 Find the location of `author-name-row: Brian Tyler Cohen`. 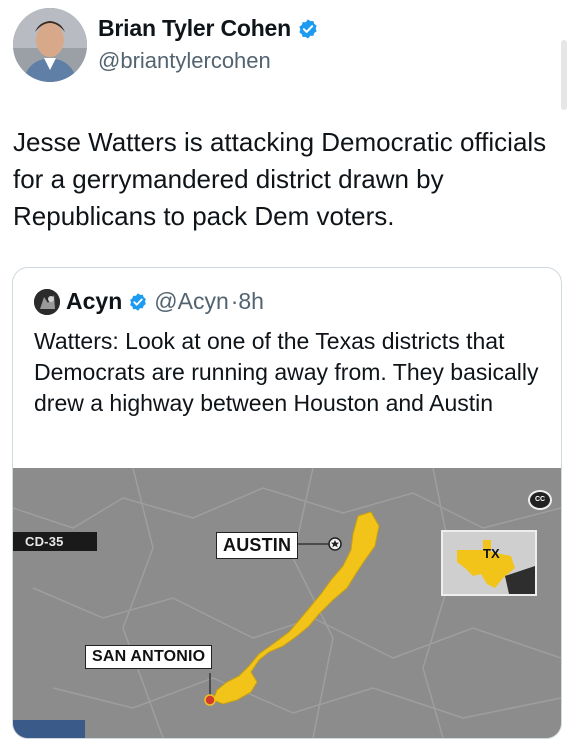

author-name-row: Brian Tyler Cohen is located at coordinates (208, 28).